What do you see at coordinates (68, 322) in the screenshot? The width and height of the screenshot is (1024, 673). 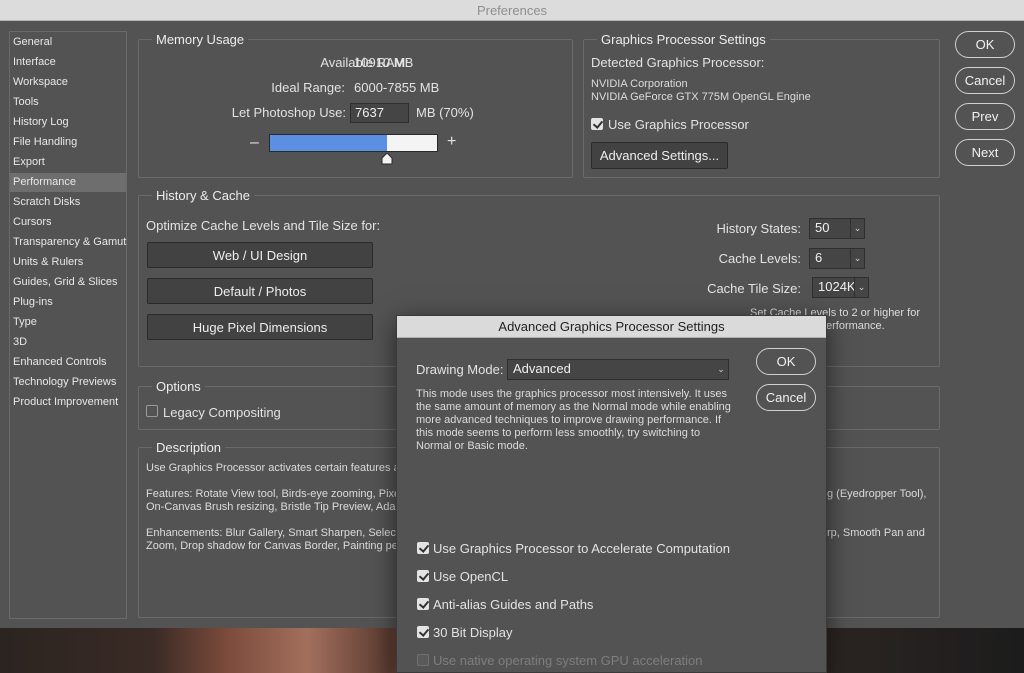 I see `sidebar-item-type: Type` at bounding box center [68, 322].